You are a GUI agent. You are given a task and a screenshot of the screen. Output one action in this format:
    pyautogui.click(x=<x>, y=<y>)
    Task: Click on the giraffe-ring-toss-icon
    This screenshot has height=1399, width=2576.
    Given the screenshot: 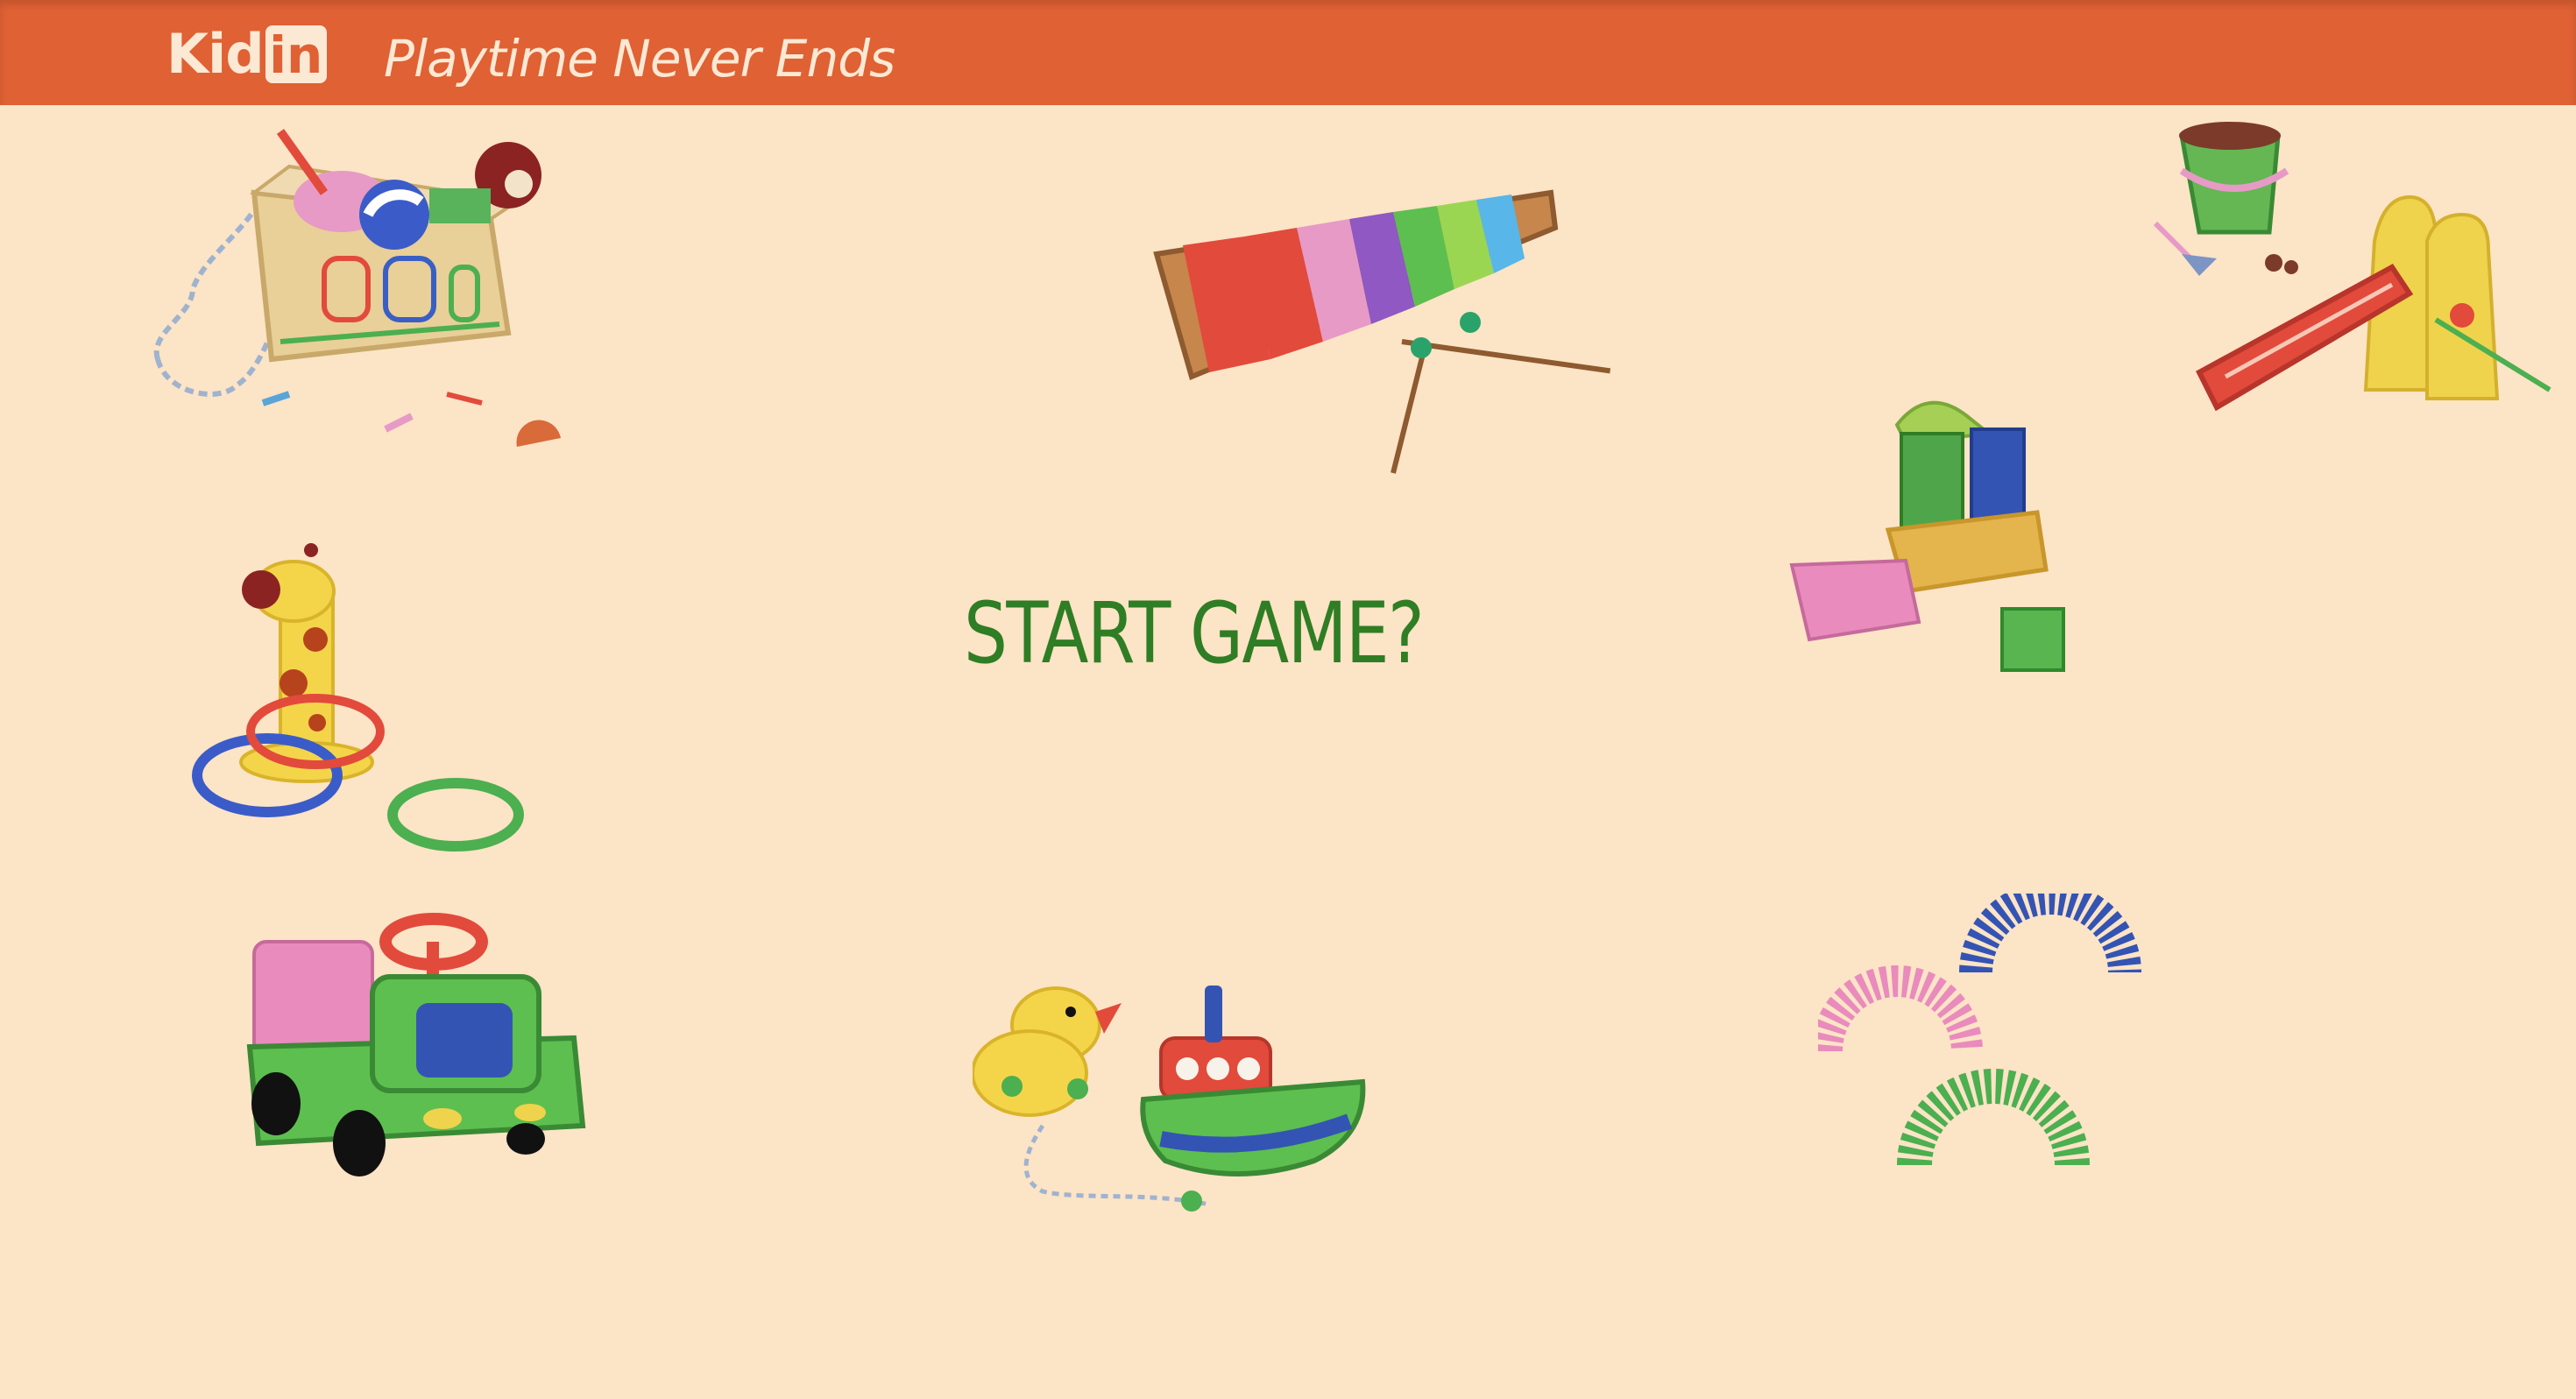 What is the action you would take?
    pyautogui.click(x=358, y=697)
    